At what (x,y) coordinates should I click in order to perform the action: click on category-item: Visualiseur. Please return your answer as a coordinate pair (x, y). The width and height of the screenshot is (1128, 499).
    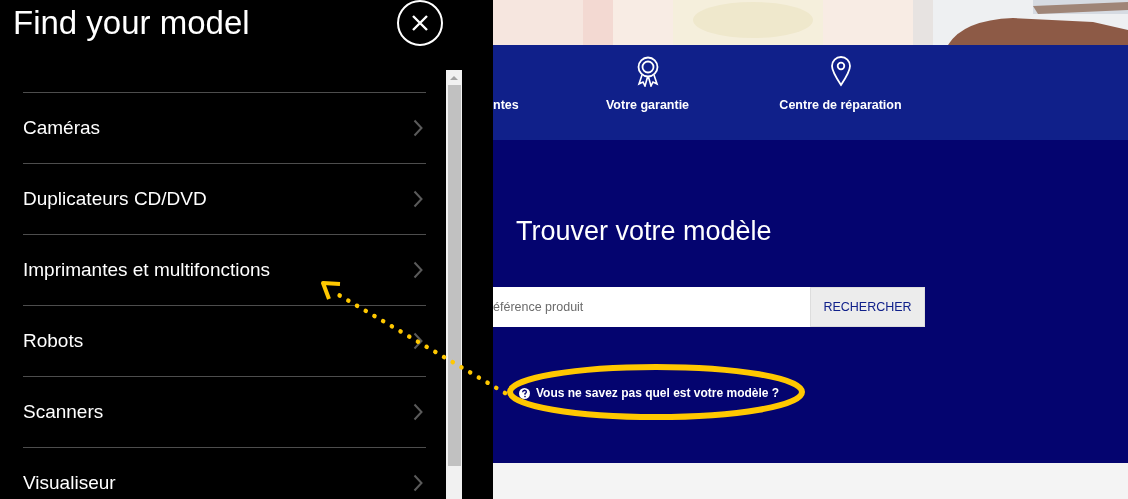
    Looking at the image, I should click on (224, 473).